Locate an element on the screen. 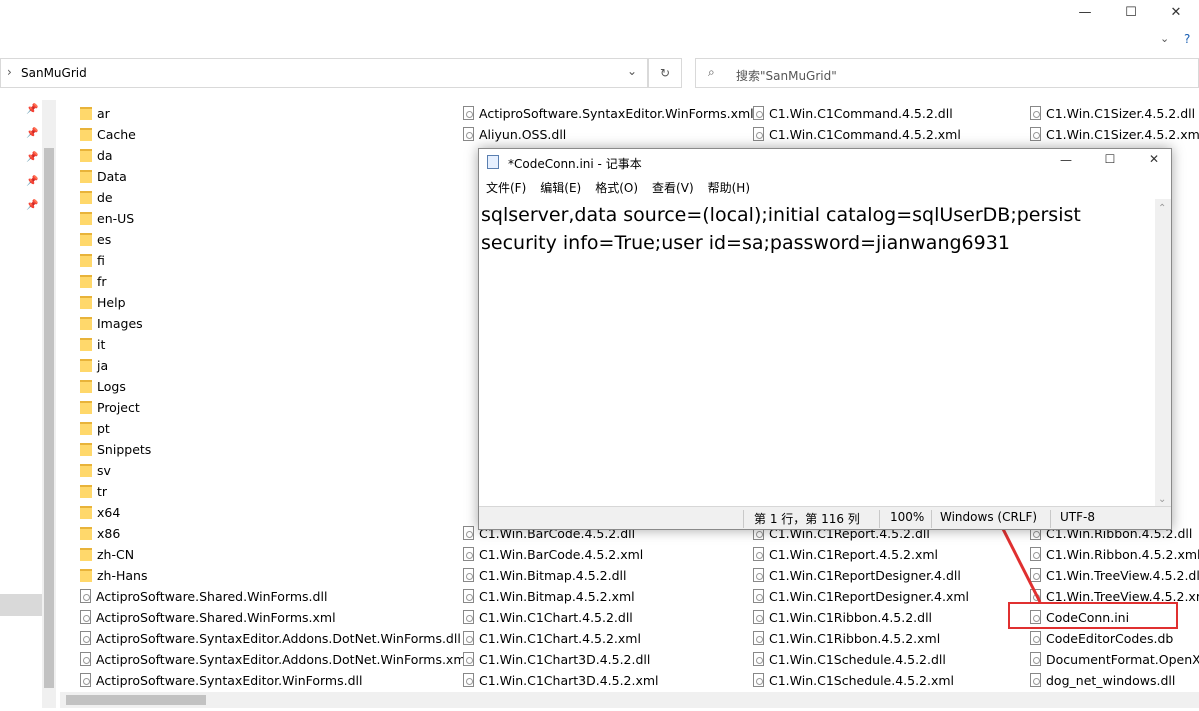  notepad-menu-bar: 文件(F) 编辑(E) 格式(O) 查看(V) 帮助(H) is located at coordinates (618, 188).